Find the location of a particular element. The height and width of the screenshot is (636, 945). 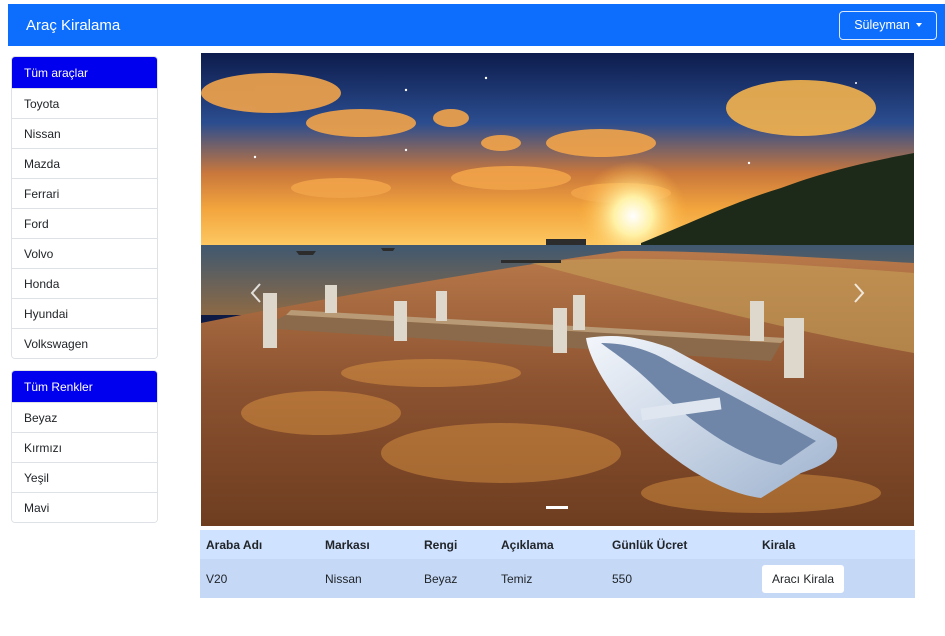

navbar-brand: Araç Kiralama is located at coordinates (73, 25).